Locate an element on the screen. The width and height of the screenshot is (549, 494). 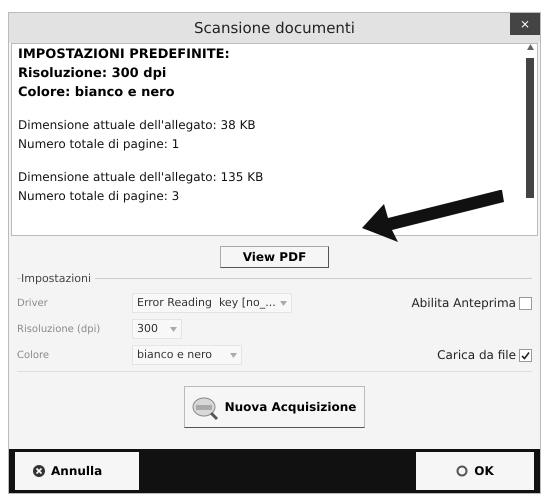
setting-label: Risoluzione (dpi) is located at coordinates (59, 329).